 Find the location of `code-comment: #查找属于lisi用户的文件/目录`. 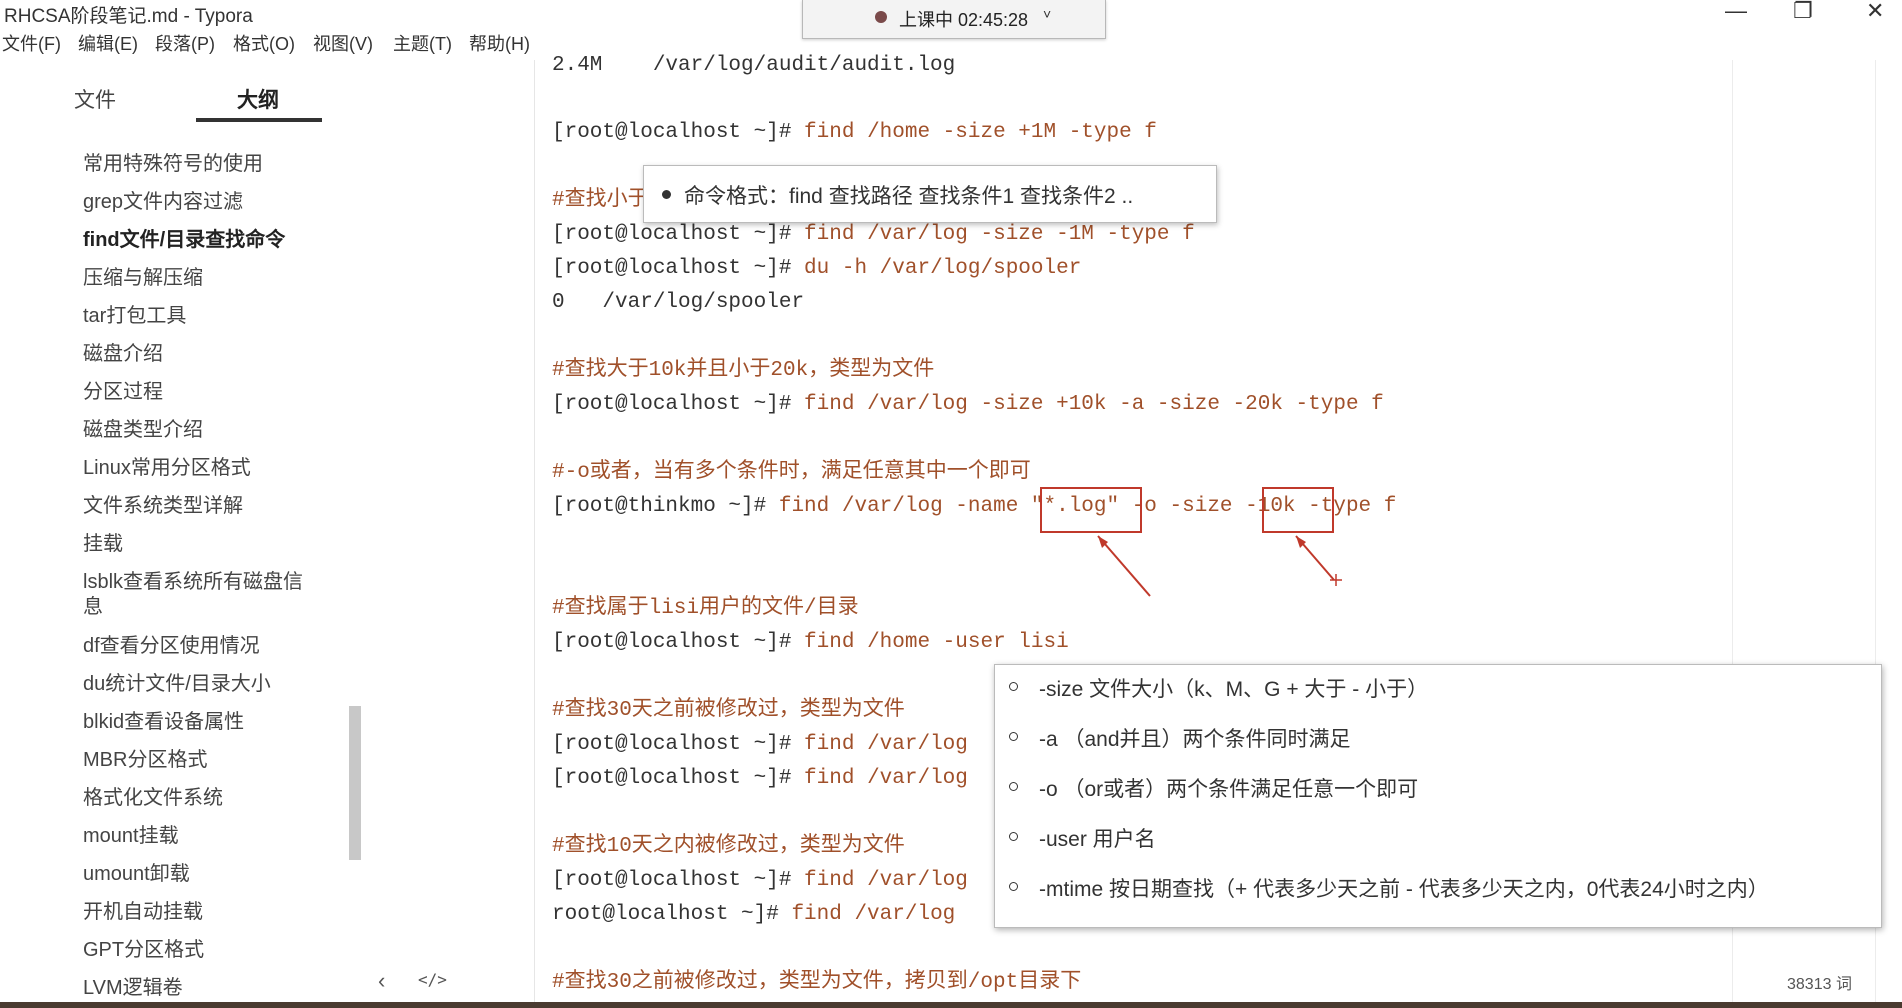

code-comment: #查找属于lisi用户的文件/目录 is located at coordinates (705, 608).